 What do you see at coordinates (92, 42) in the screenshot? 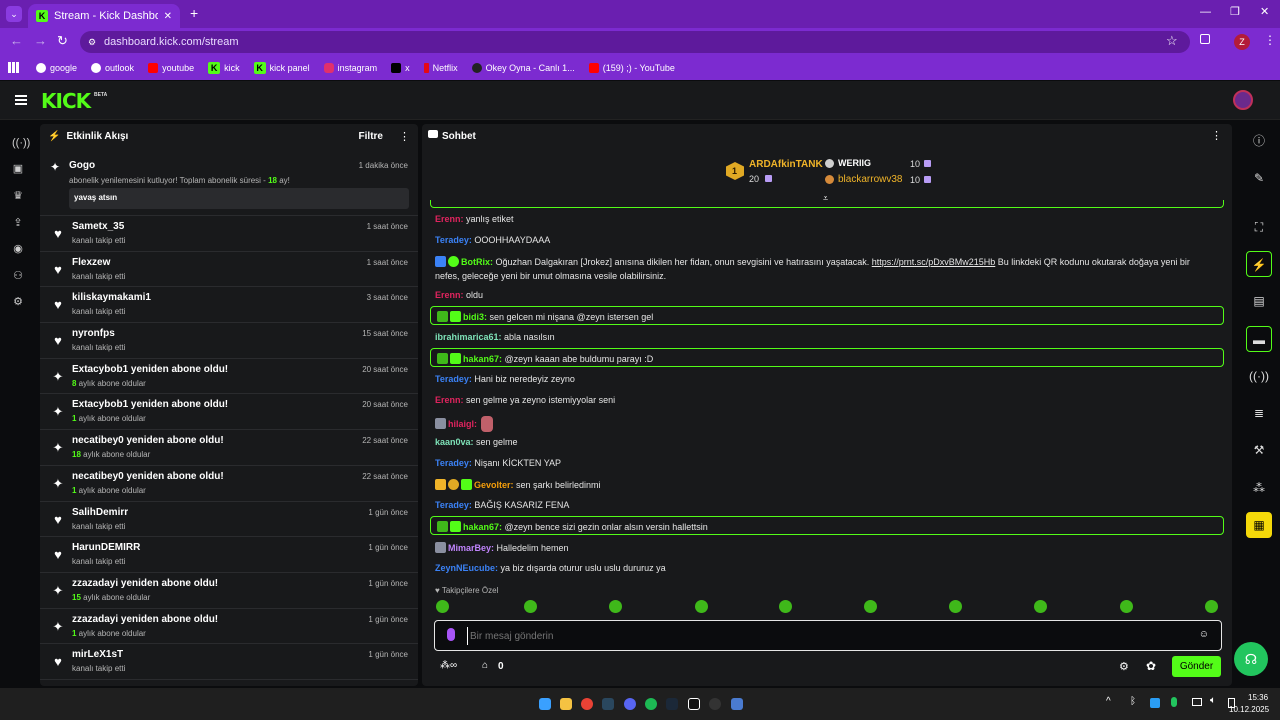
I see `site-info-icon: ⚙` at bounding box center [92, 42].